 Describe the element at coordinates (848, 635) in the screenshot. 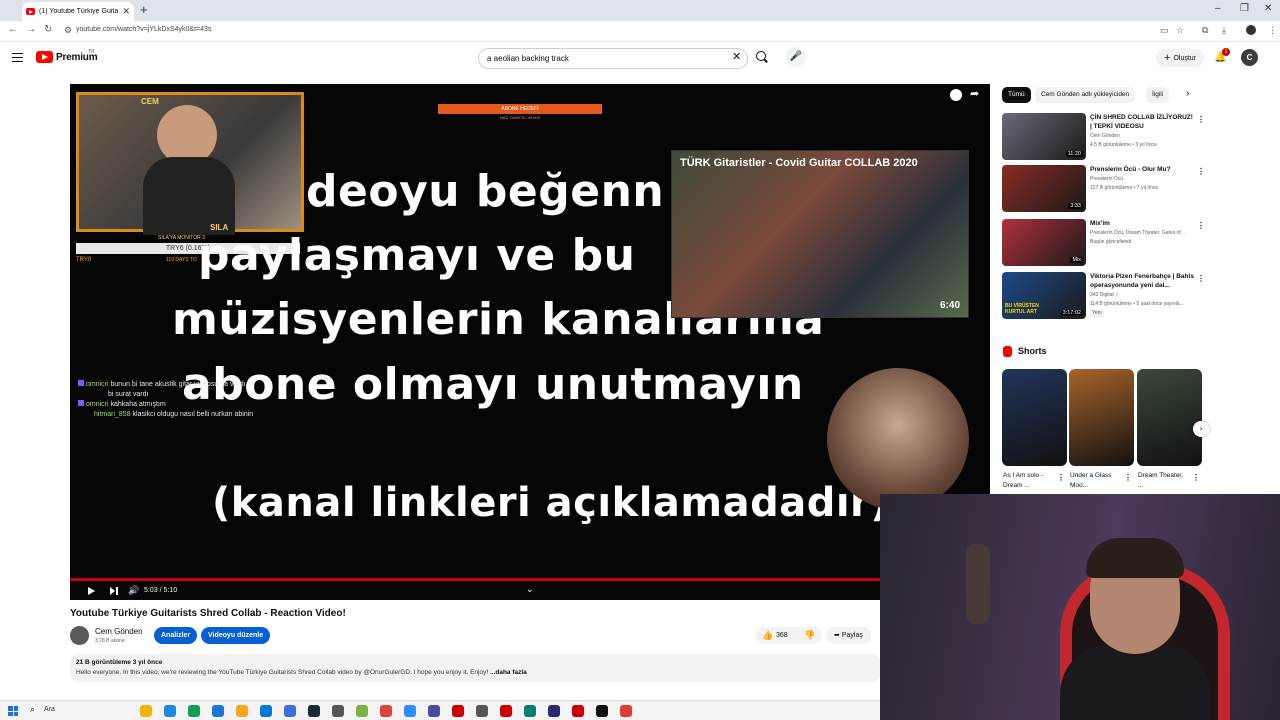

I see `share-button: ➦ Paylaş` at that location.